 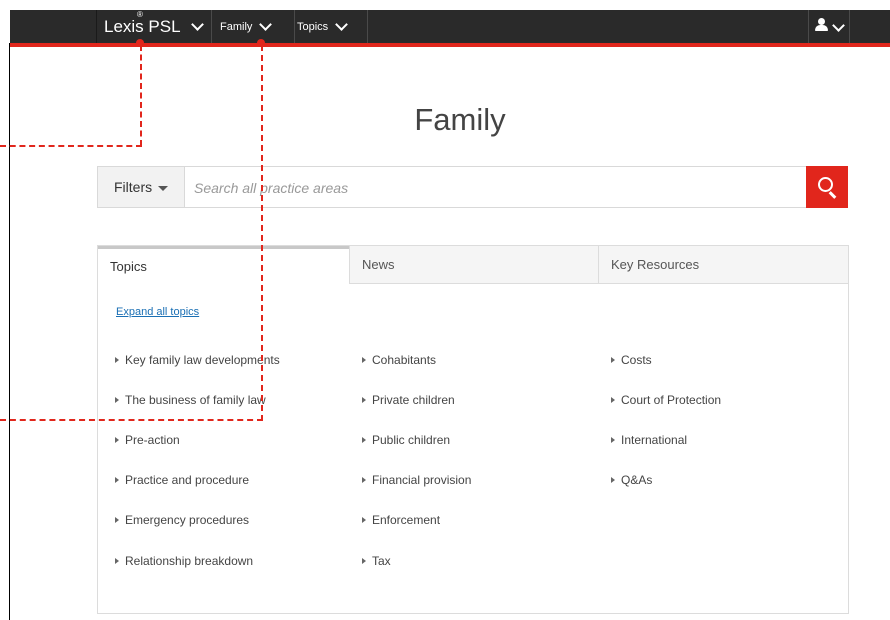 What do you see at coordinates (157, 312) in the screenshot?
I see `expand-all-topics-link: Expand all topics` at bounding box center [157, 312].